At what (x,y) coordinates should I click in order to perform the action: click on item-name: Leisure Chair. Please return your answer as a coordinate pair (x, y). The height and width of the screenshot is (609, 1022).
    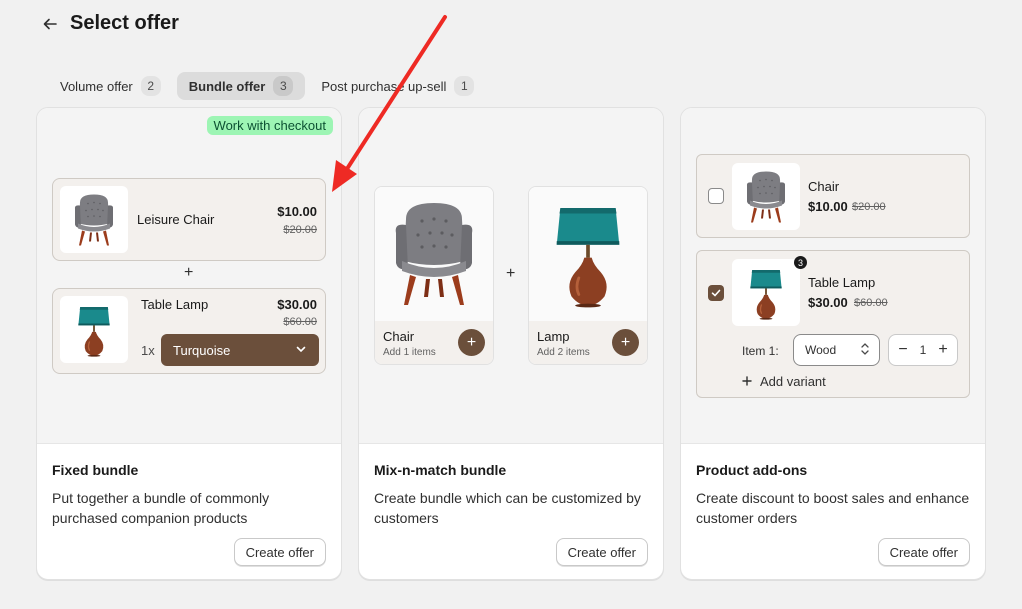
    Looking at the image, I should click on (176, 219).